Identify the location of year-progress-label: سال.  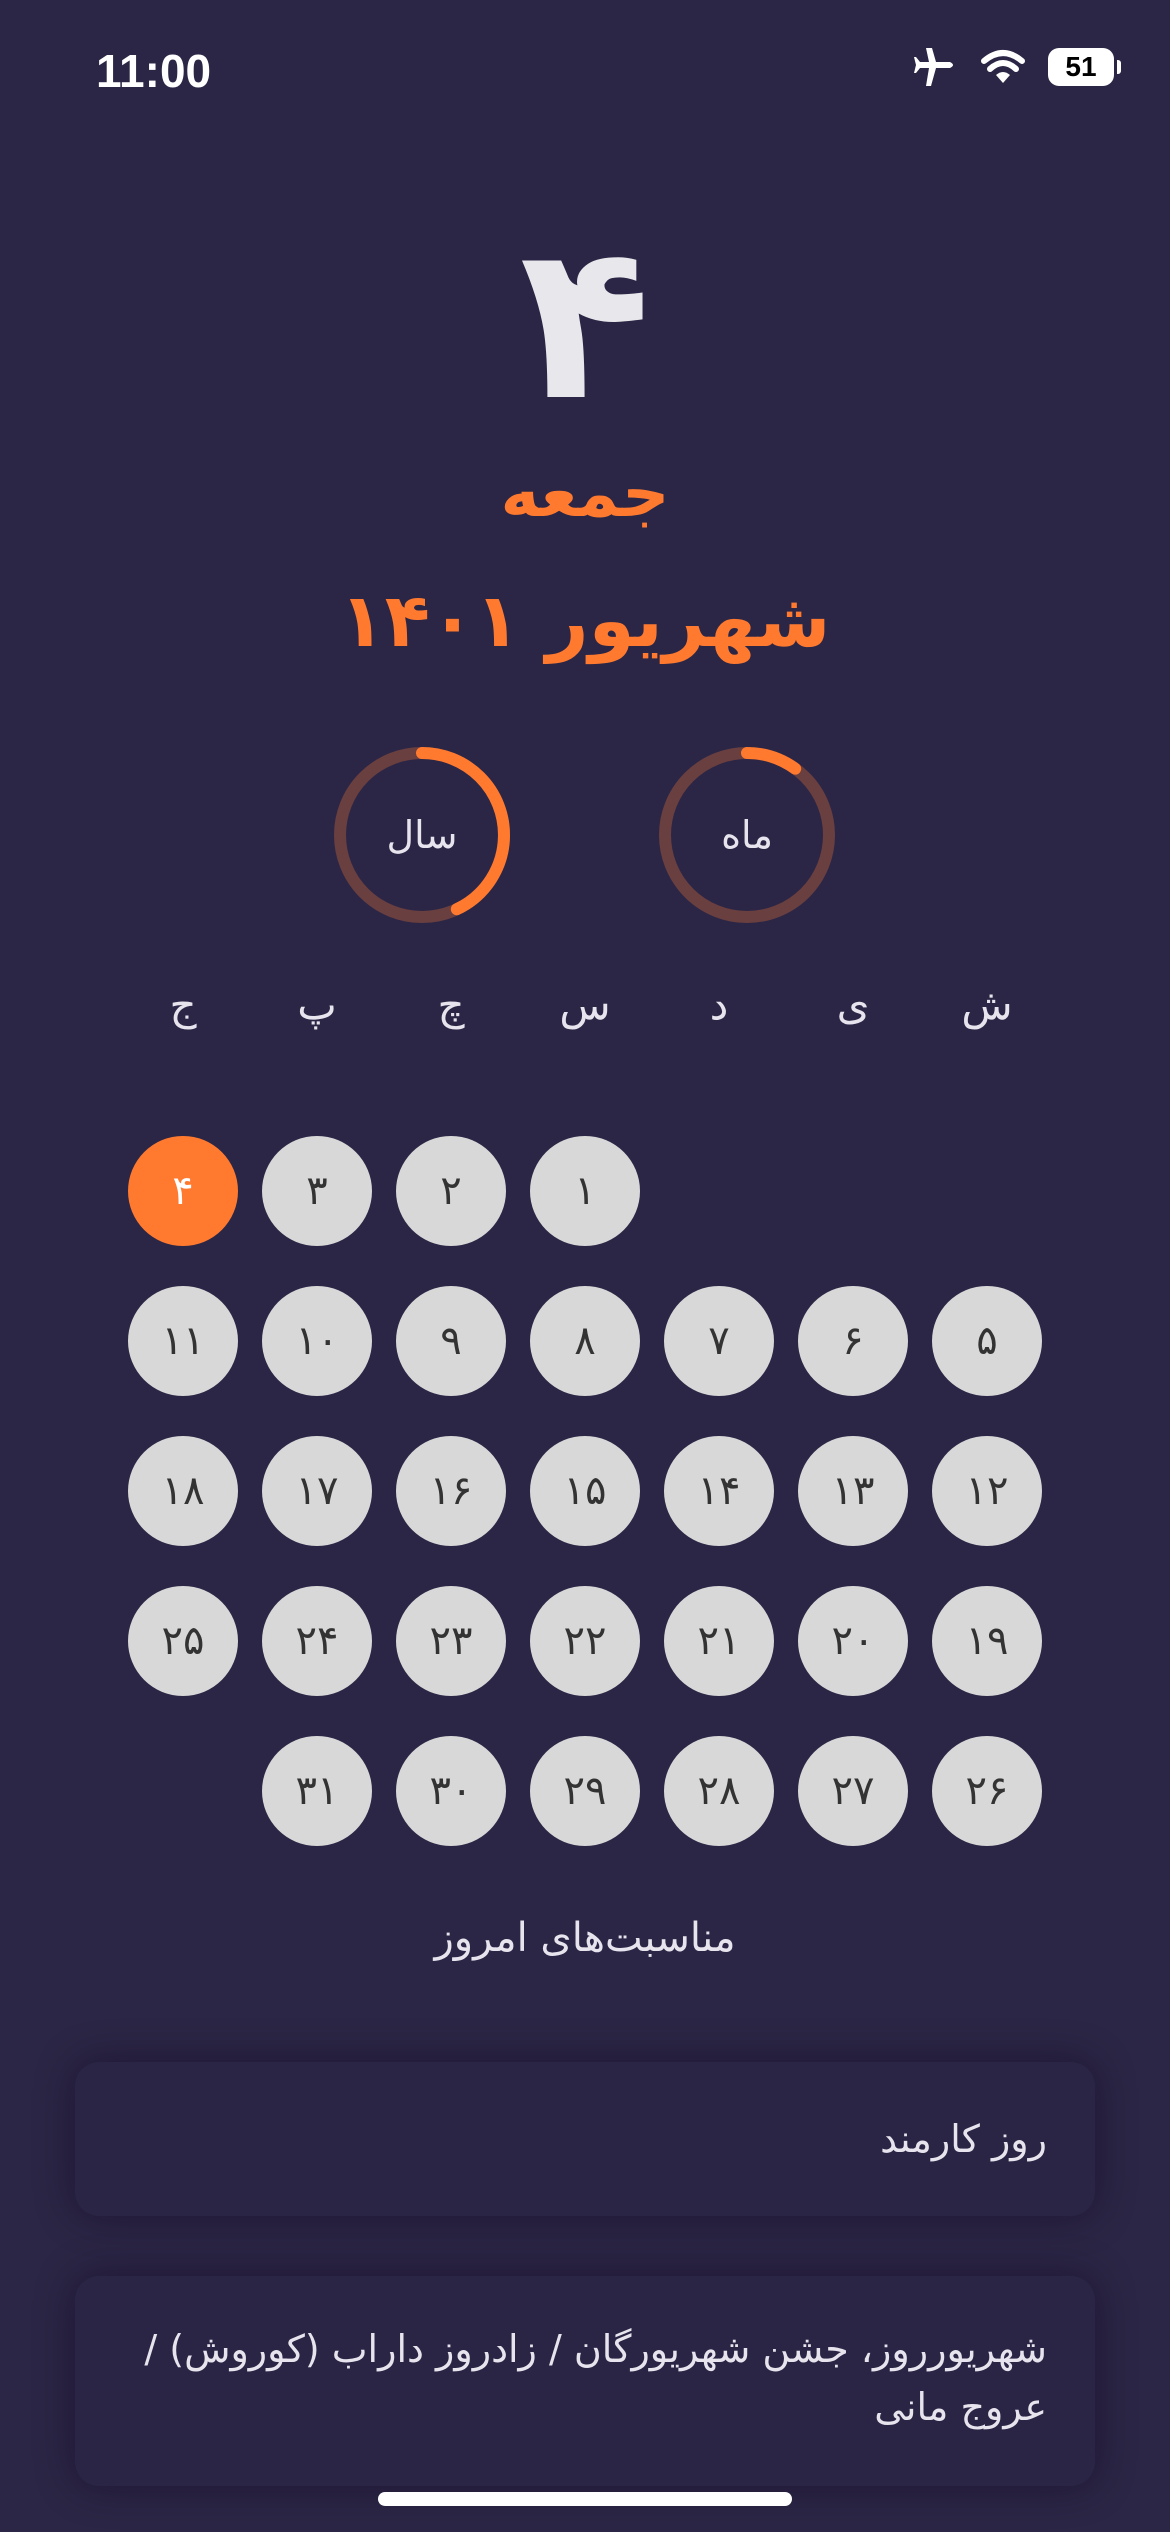
(422, 835).